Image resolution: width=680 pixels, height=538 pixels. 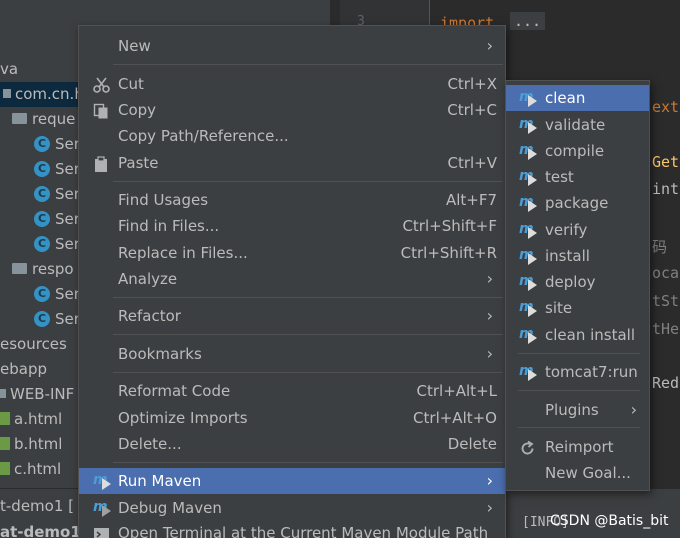 What do you see at coordinates (292, 418) in the screenshot?
I see `menu-item-optimize-imports: Optimize Imports Ctrl+Alt+O` at bounding box center [292, 418].